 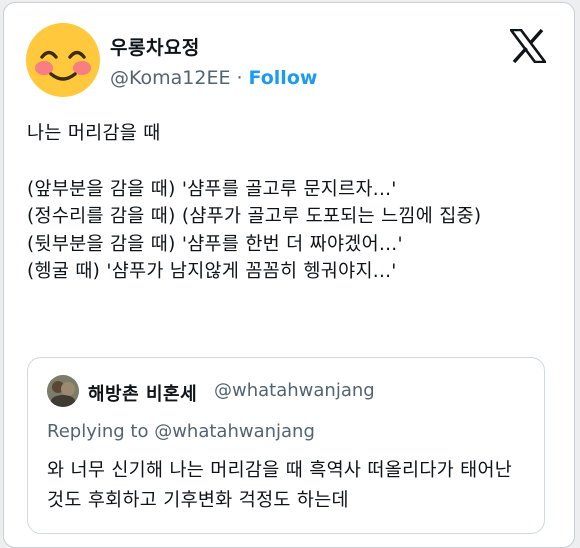 What do you see at coordinates (63, 60) in the screenshot?
I see `smiling-face-avatar-icon` at bounding box center [63, 60].